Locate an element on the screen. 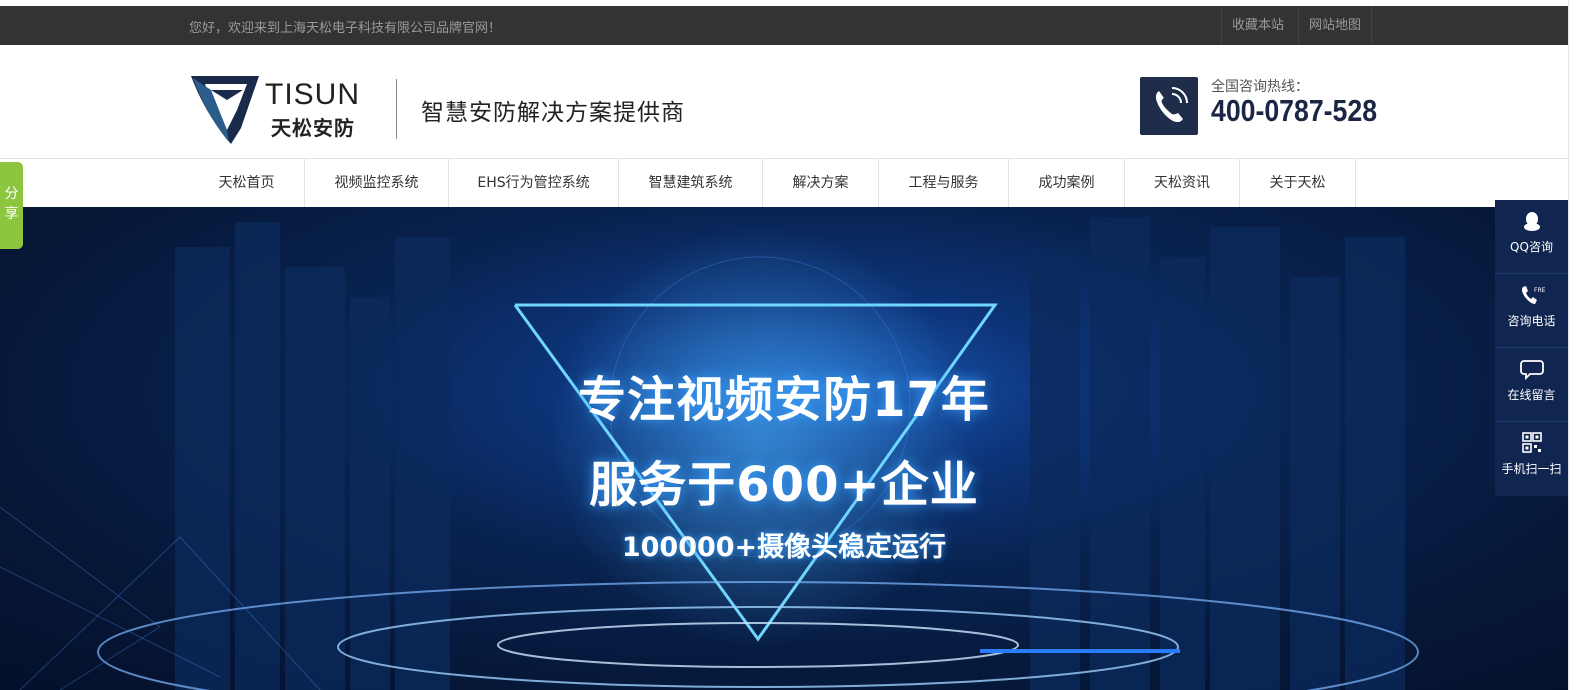  slogan: 智慧安防解决方案提供商 is located at coordinates (553, 113).